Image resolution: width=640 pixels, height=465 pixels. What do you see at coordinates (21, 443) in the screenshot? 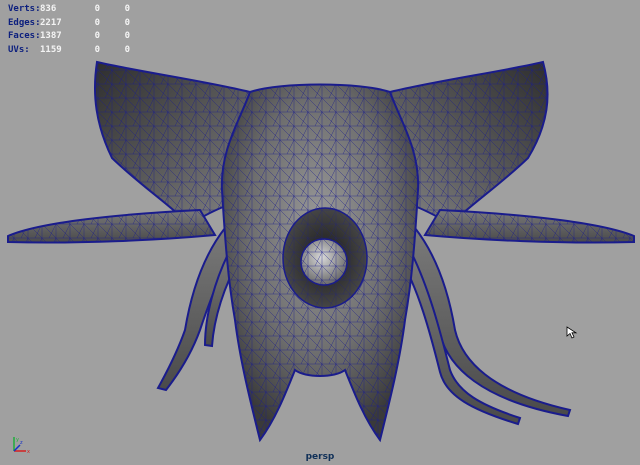
I see `axis-z-label: z` at bounding box center [21, 443].